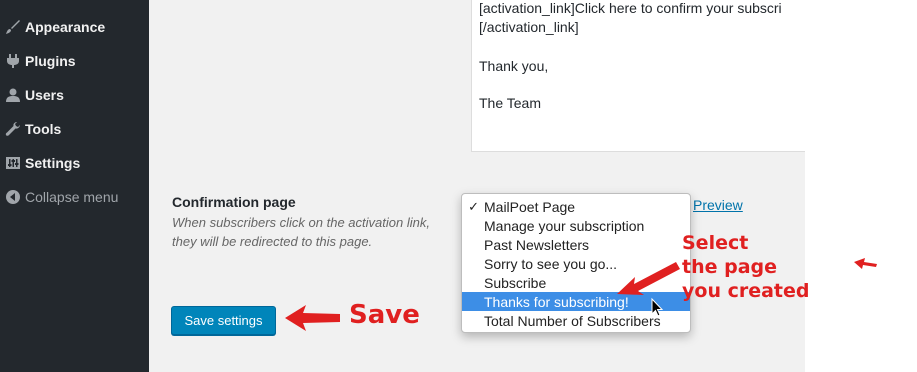 This screenshot has width=917, height=372. Describe the element at coordinates (223, 320) in the screenshot. I see `save-settings-button: Save settings` at that location.